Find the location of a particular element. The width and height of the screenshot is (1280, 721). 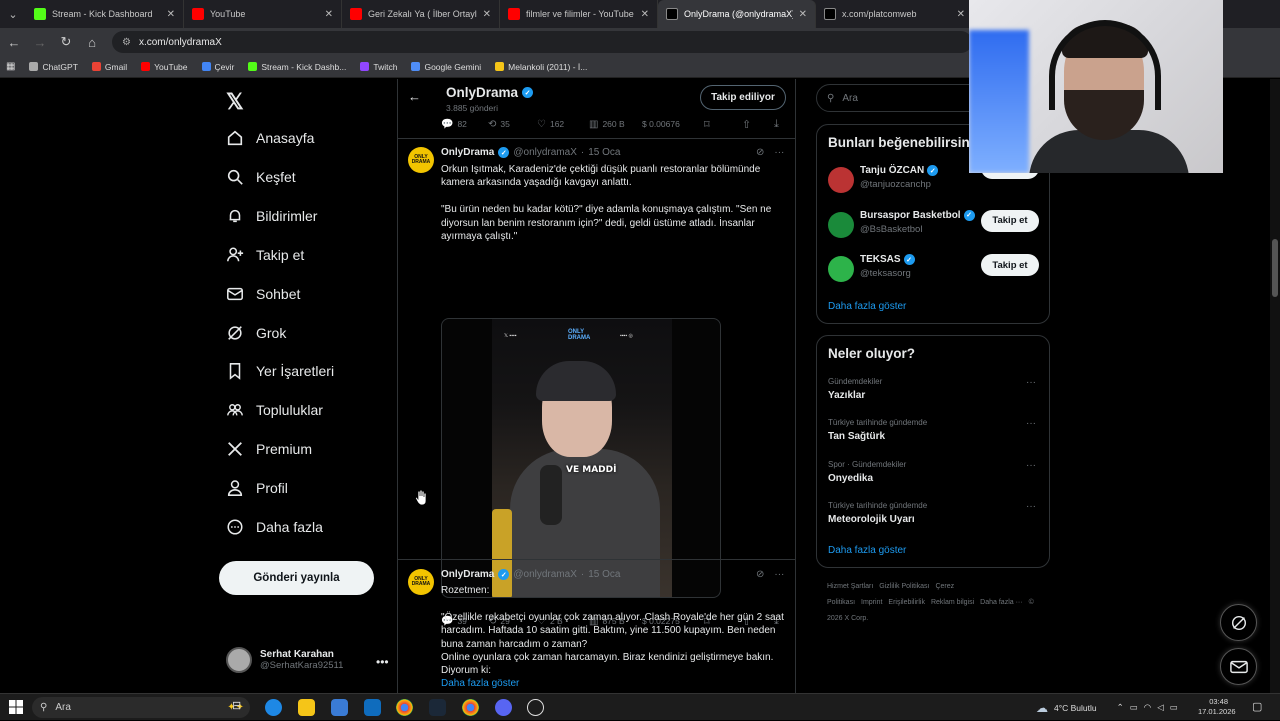

bookmark: YouTube is located at coordinates (164, 67).